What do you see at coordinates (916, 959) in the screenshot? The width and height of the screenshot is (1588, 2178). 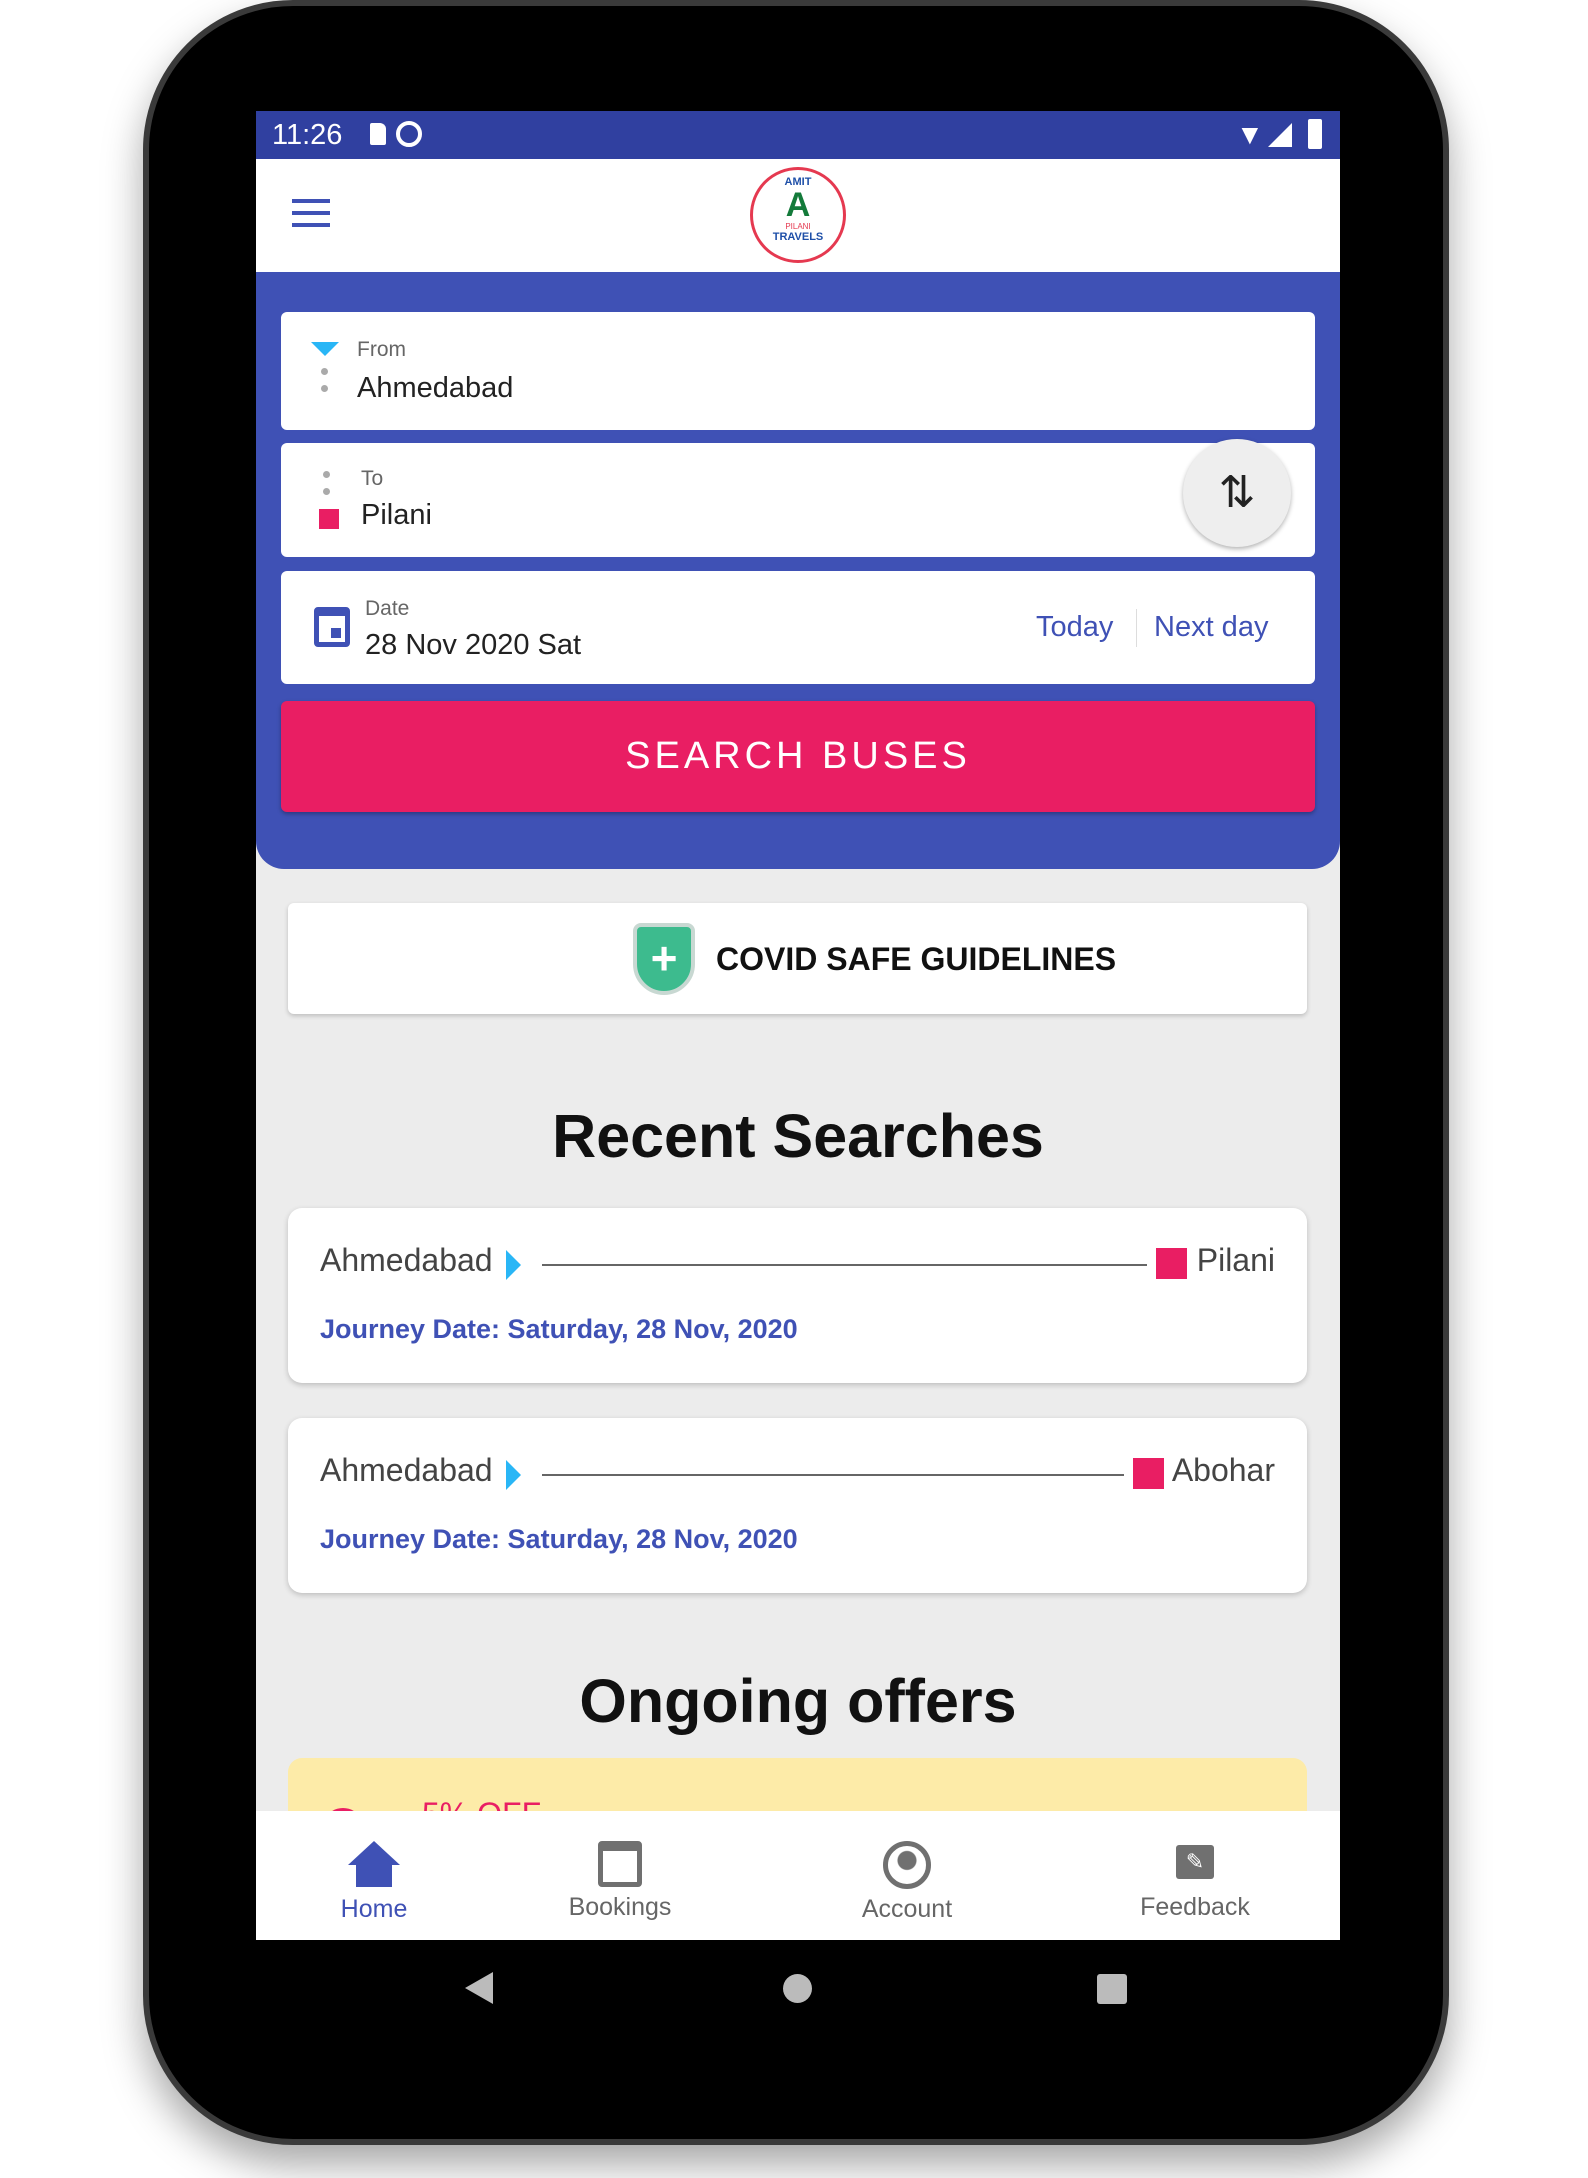 I see `covid-label: COVID SAFE GUIDELINES` at bounding box center [916, 959].